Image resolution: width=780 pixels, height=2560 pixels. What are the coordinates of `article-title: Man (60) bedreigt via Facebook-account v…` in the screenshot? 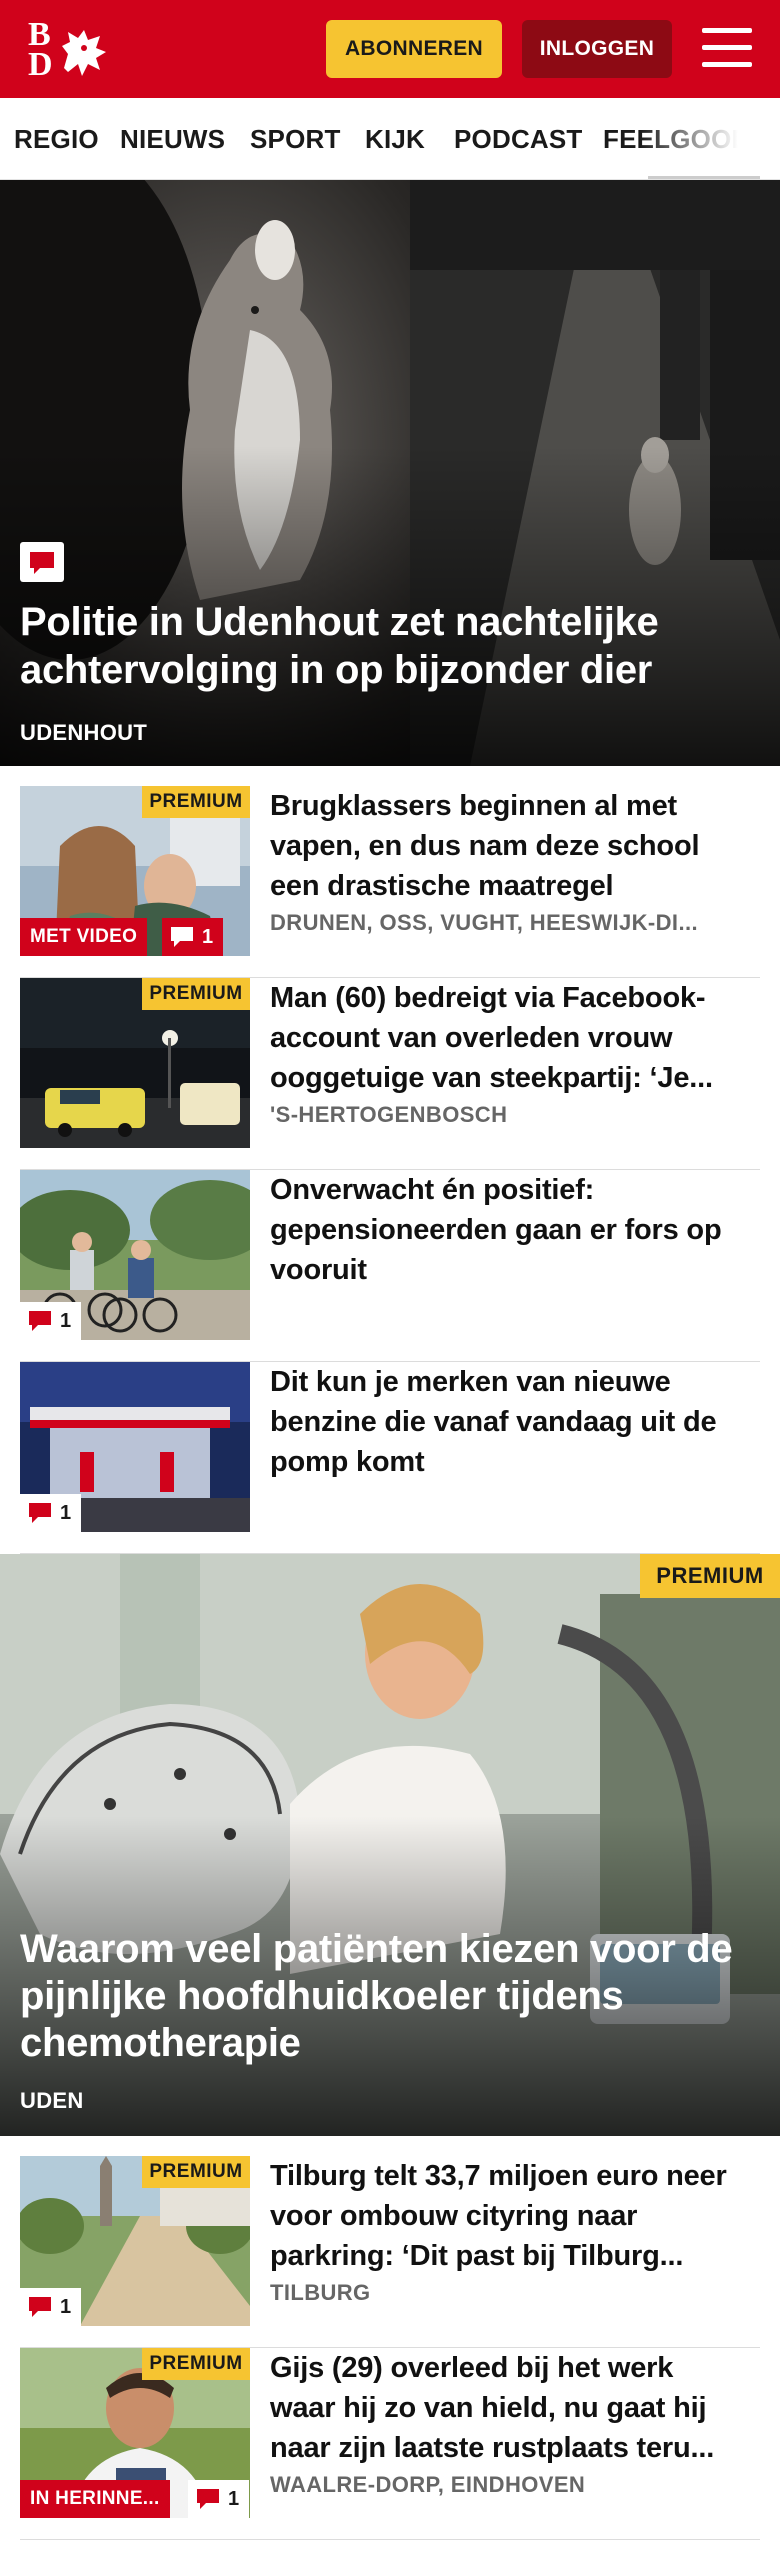 It's located at (505, 1038).